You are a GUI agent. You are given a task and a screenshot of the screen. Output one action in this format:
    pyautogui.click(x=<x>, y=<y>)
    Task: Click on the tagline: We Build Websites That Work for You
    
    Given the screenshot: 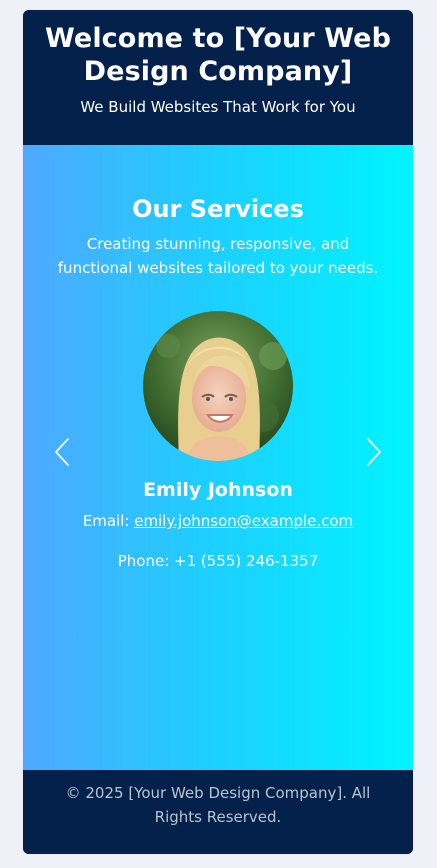 What is the action you would take?
    pyautogui.click(x=218, y=107)
    